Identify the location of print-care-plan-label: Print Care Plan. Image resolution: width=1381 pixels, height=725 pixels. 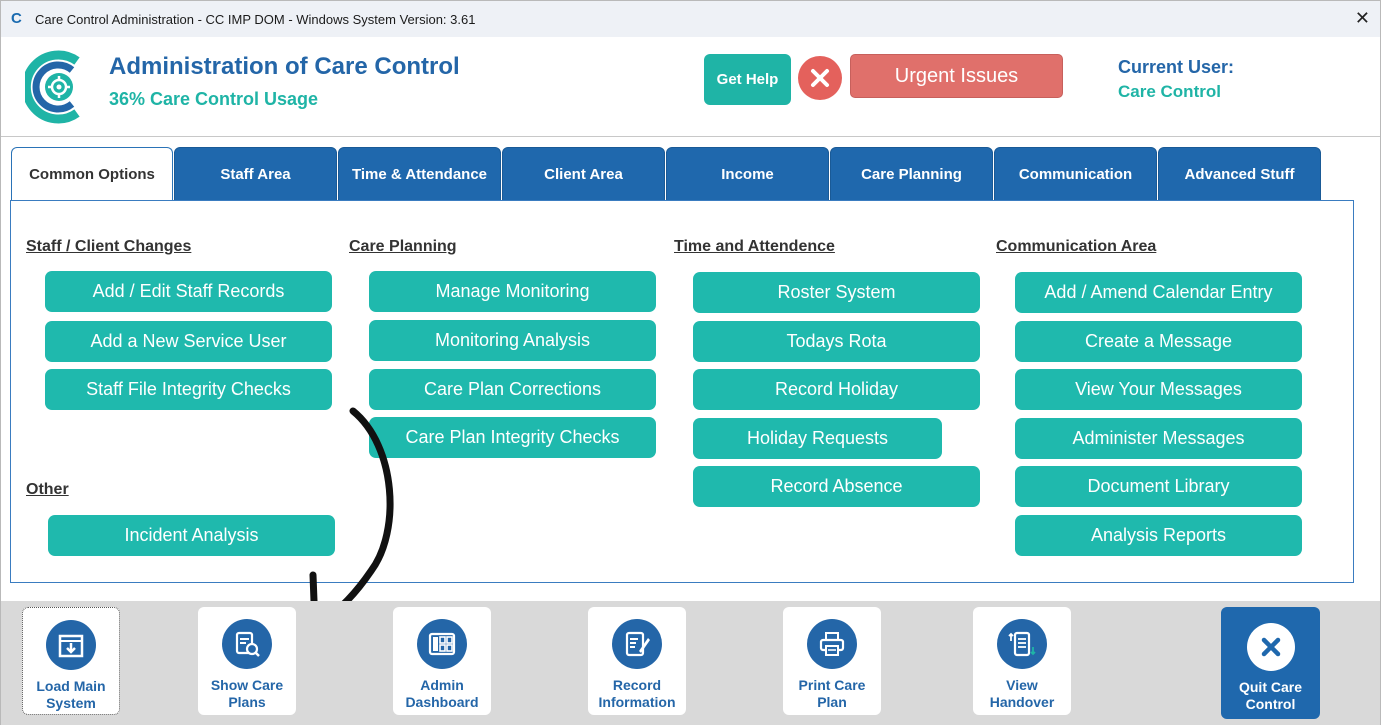
(832, 693).